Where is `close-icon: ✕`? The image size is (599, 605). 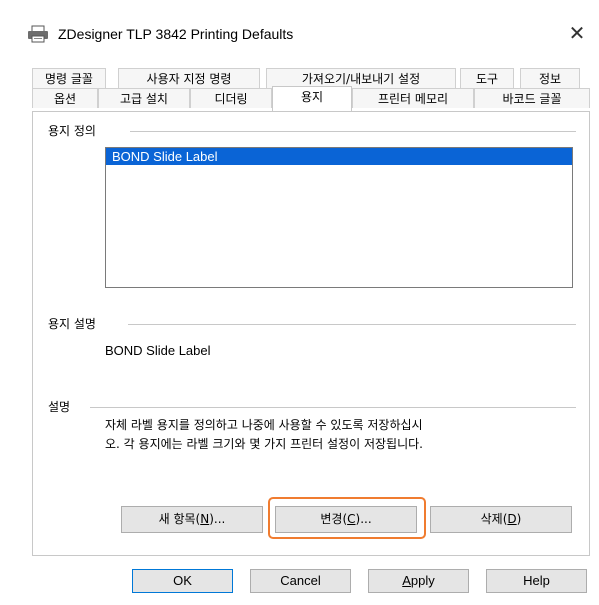
close-icon: ✕ is located at coordinates (577, 33).